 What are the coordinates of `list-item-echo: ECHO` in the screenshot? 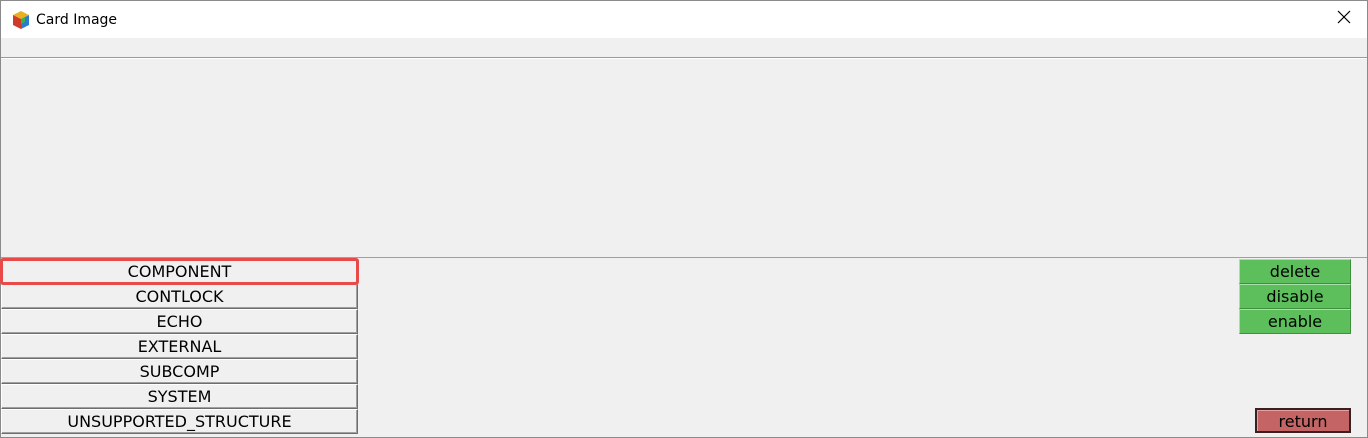 It's located at (179, 321).